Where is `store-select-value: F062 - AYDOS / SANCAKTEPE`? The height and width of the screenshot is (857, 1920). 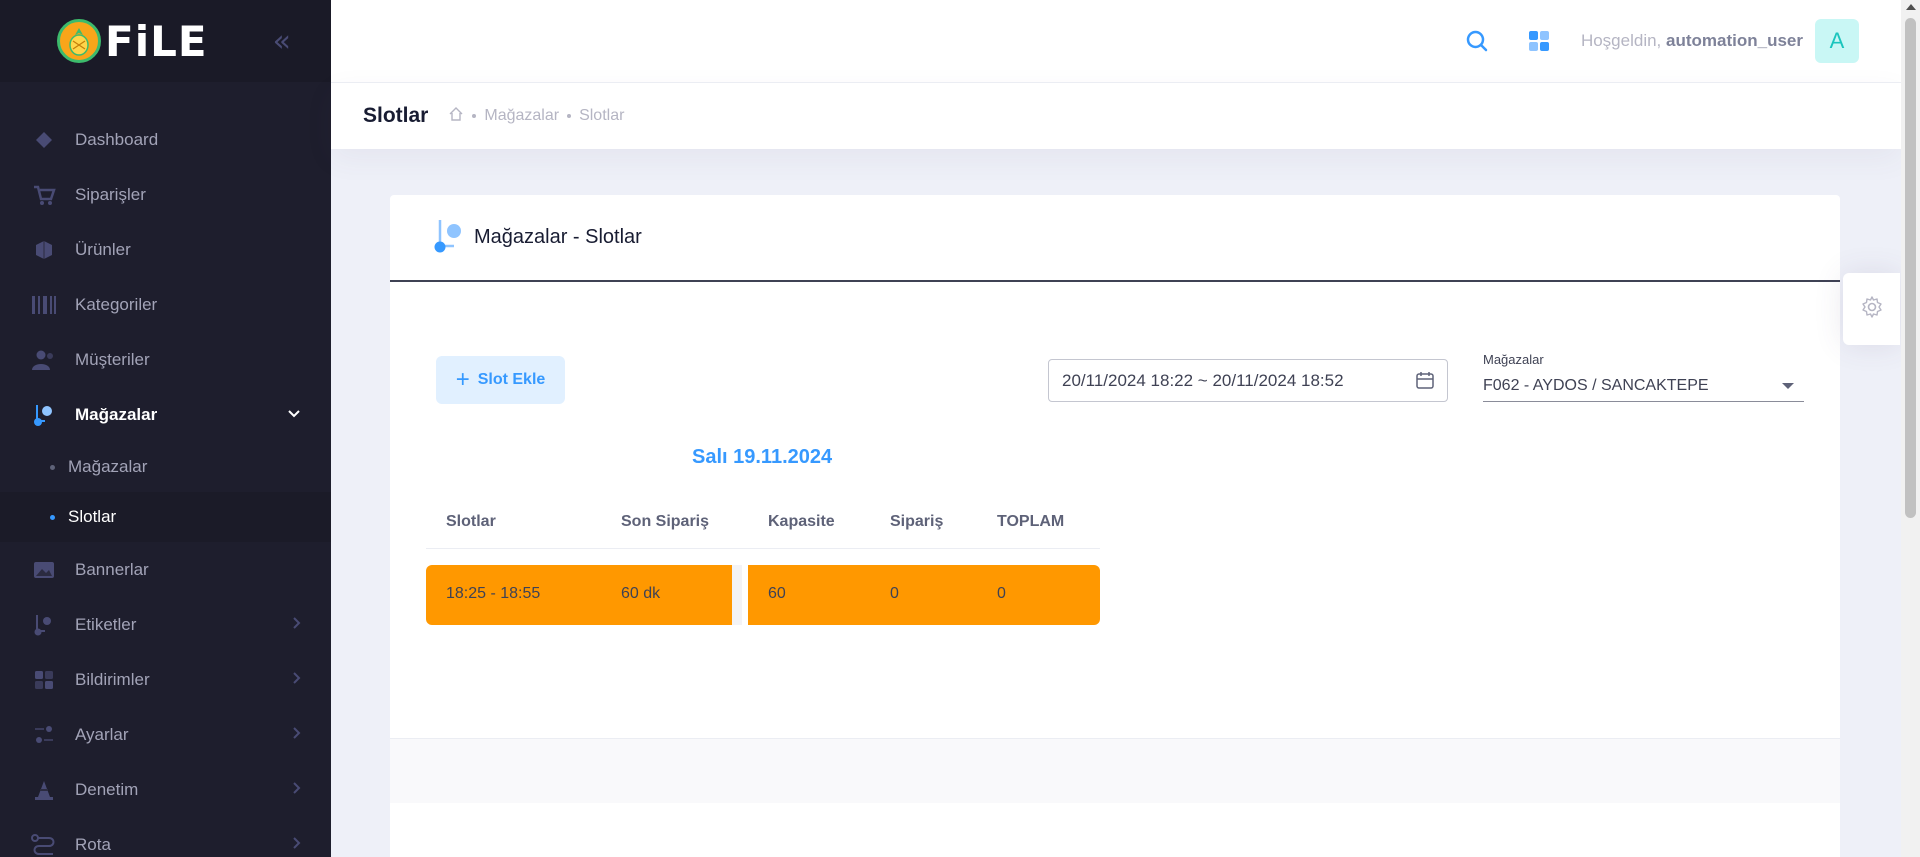 store-select-value: F062 - AYDOS / SANCAKTEPE is located at coordinates (1596, 385).